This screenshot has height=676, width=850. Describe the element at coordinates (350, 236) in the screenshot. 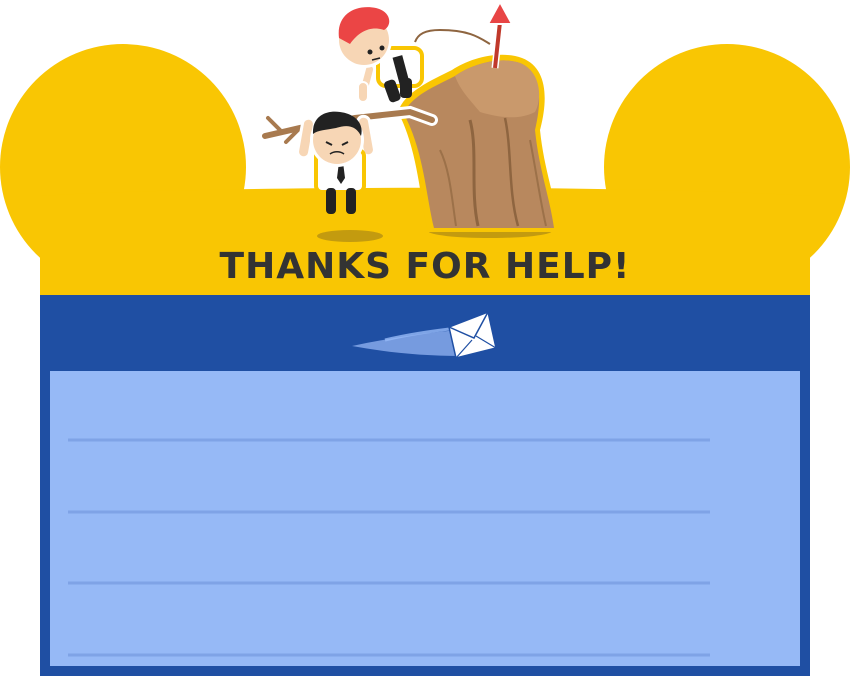

I see `hanging-man-shadow` at that location.